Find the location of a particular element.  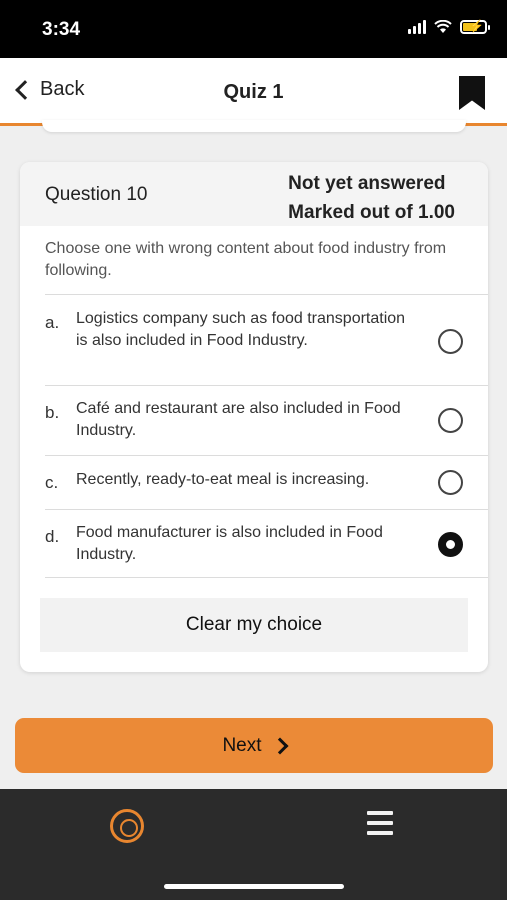

nav-bar: Back Quiz 1 is located at coordinates (253, 92).